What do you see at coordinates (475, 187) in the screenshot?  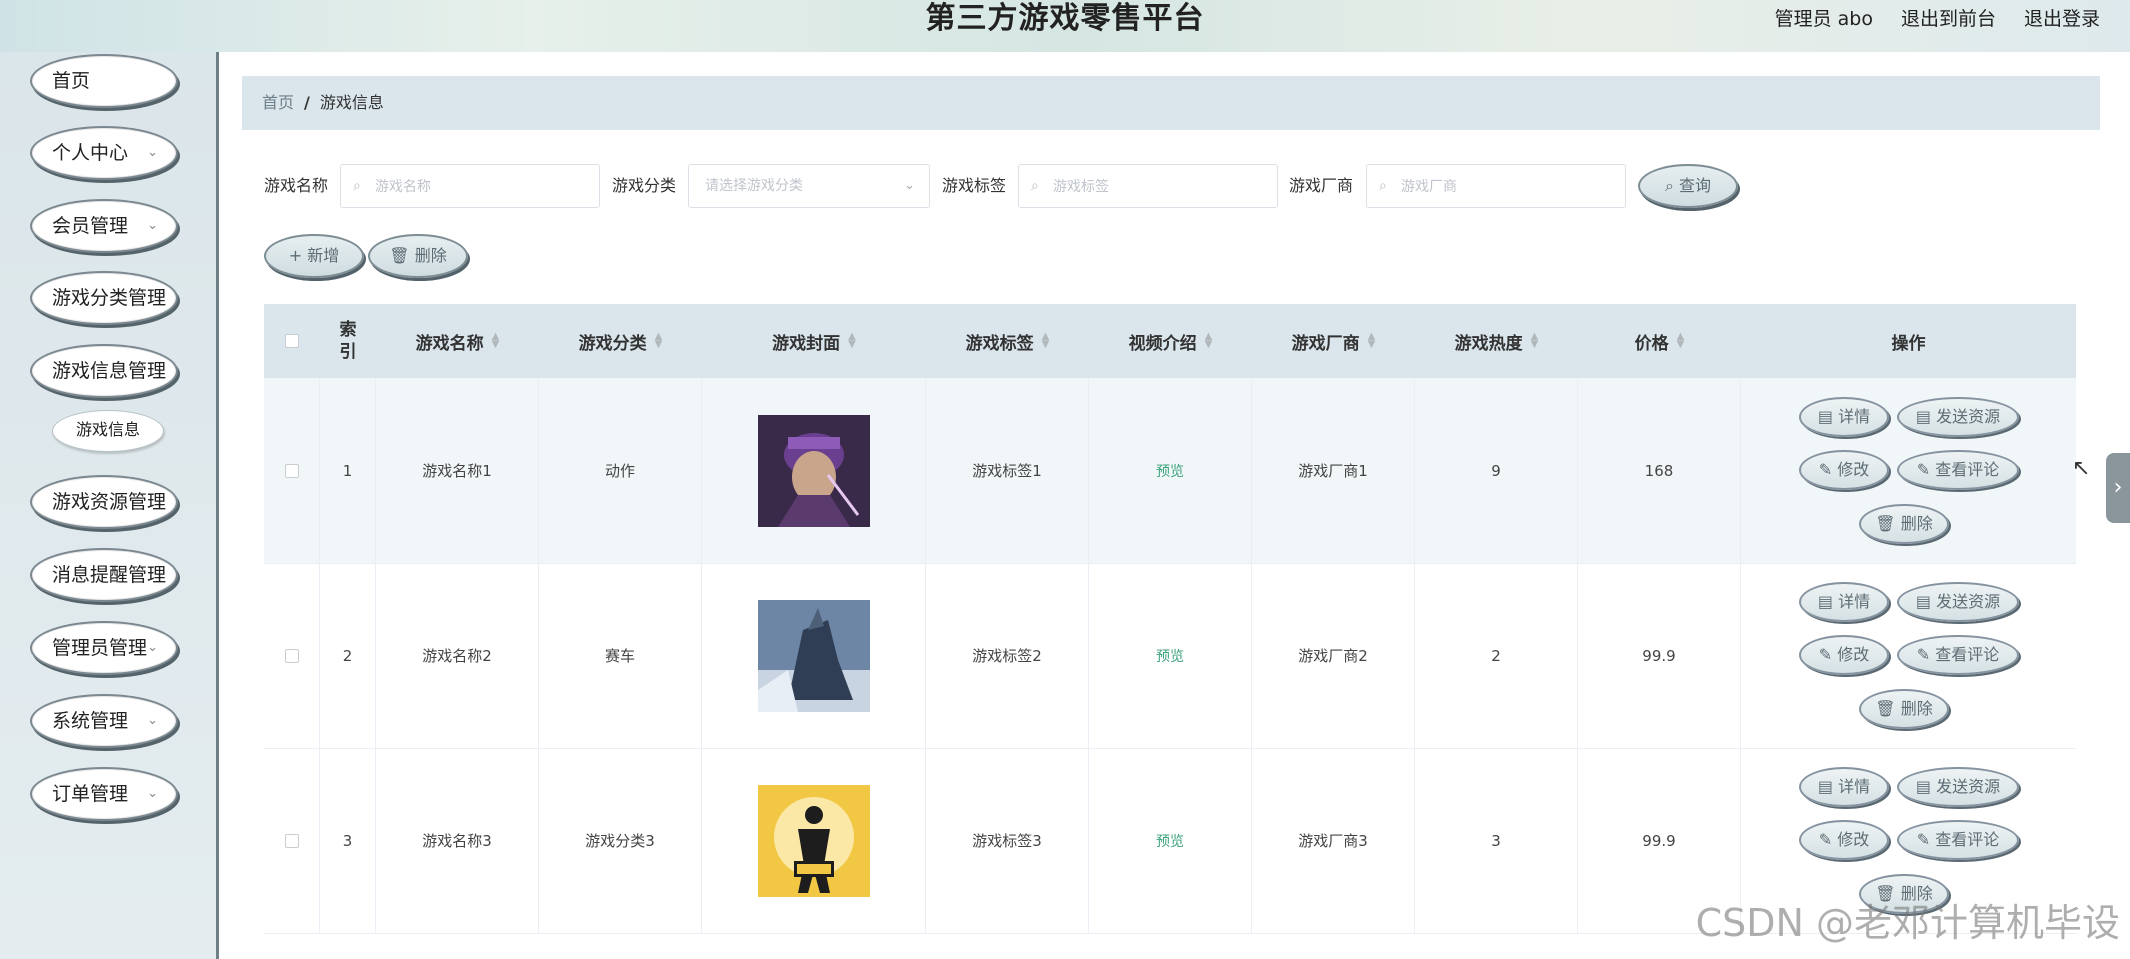 I see `search-name-input` at bounding box center [475, 187].